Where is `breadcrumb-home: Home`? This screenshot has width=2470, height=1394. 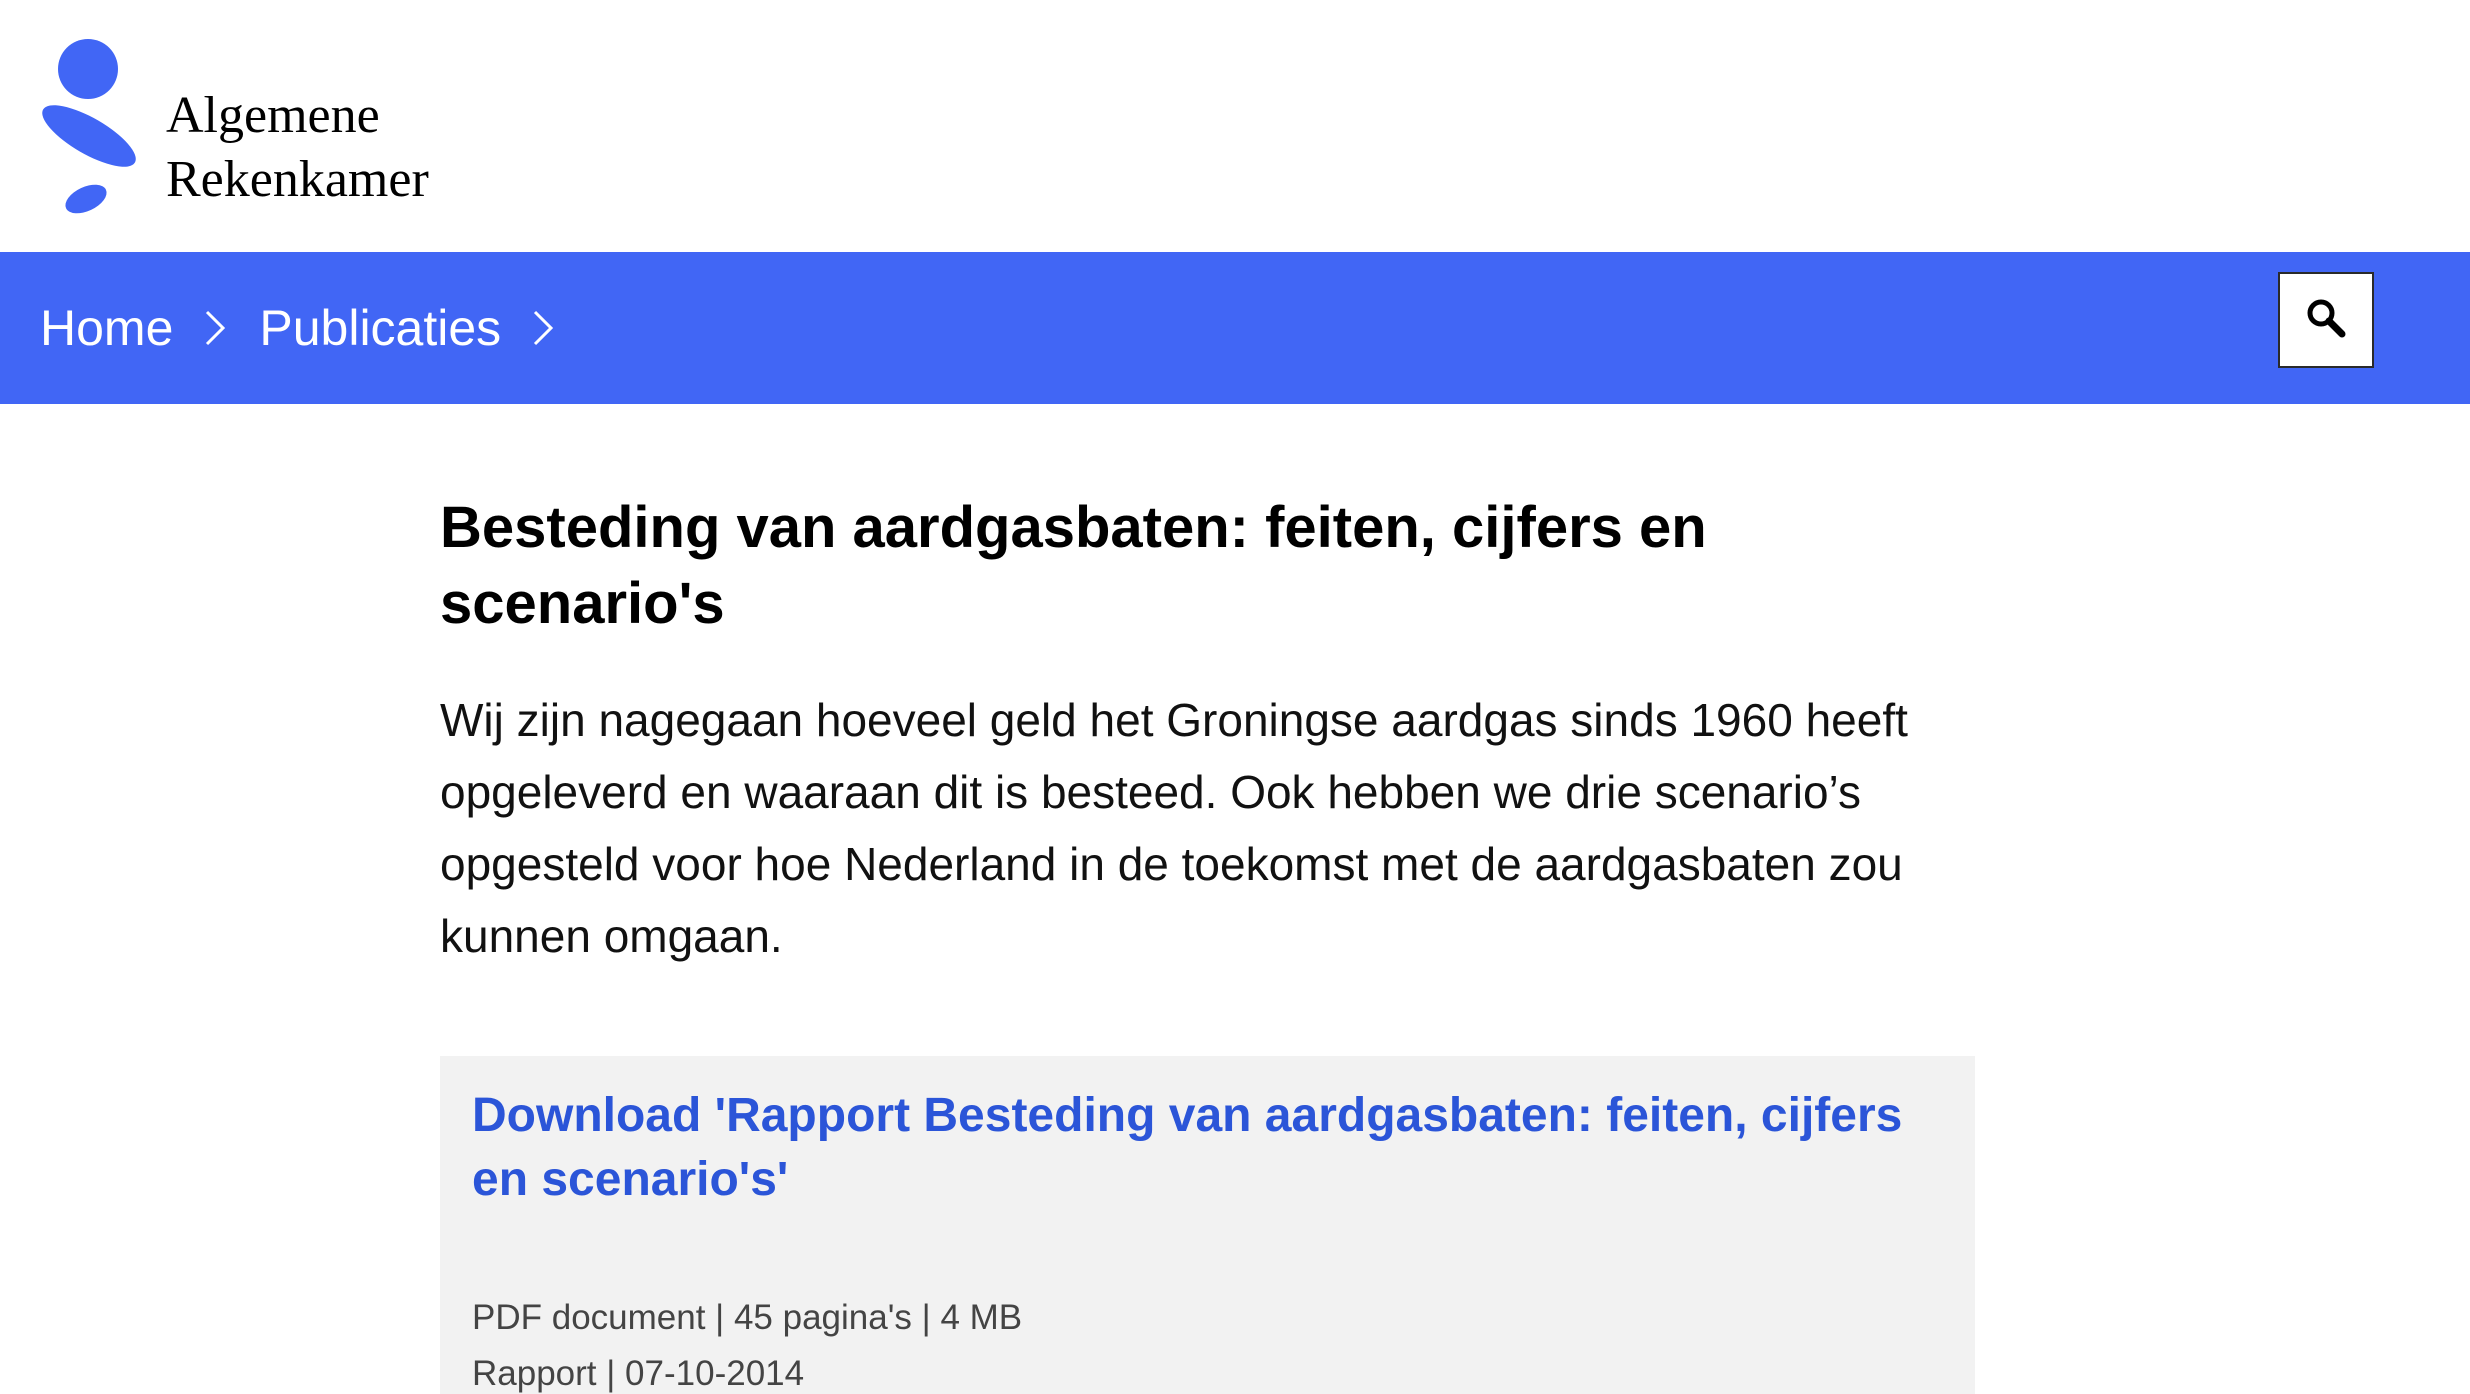 breadcrumb-home: Home is located at coordinates (106, 328).